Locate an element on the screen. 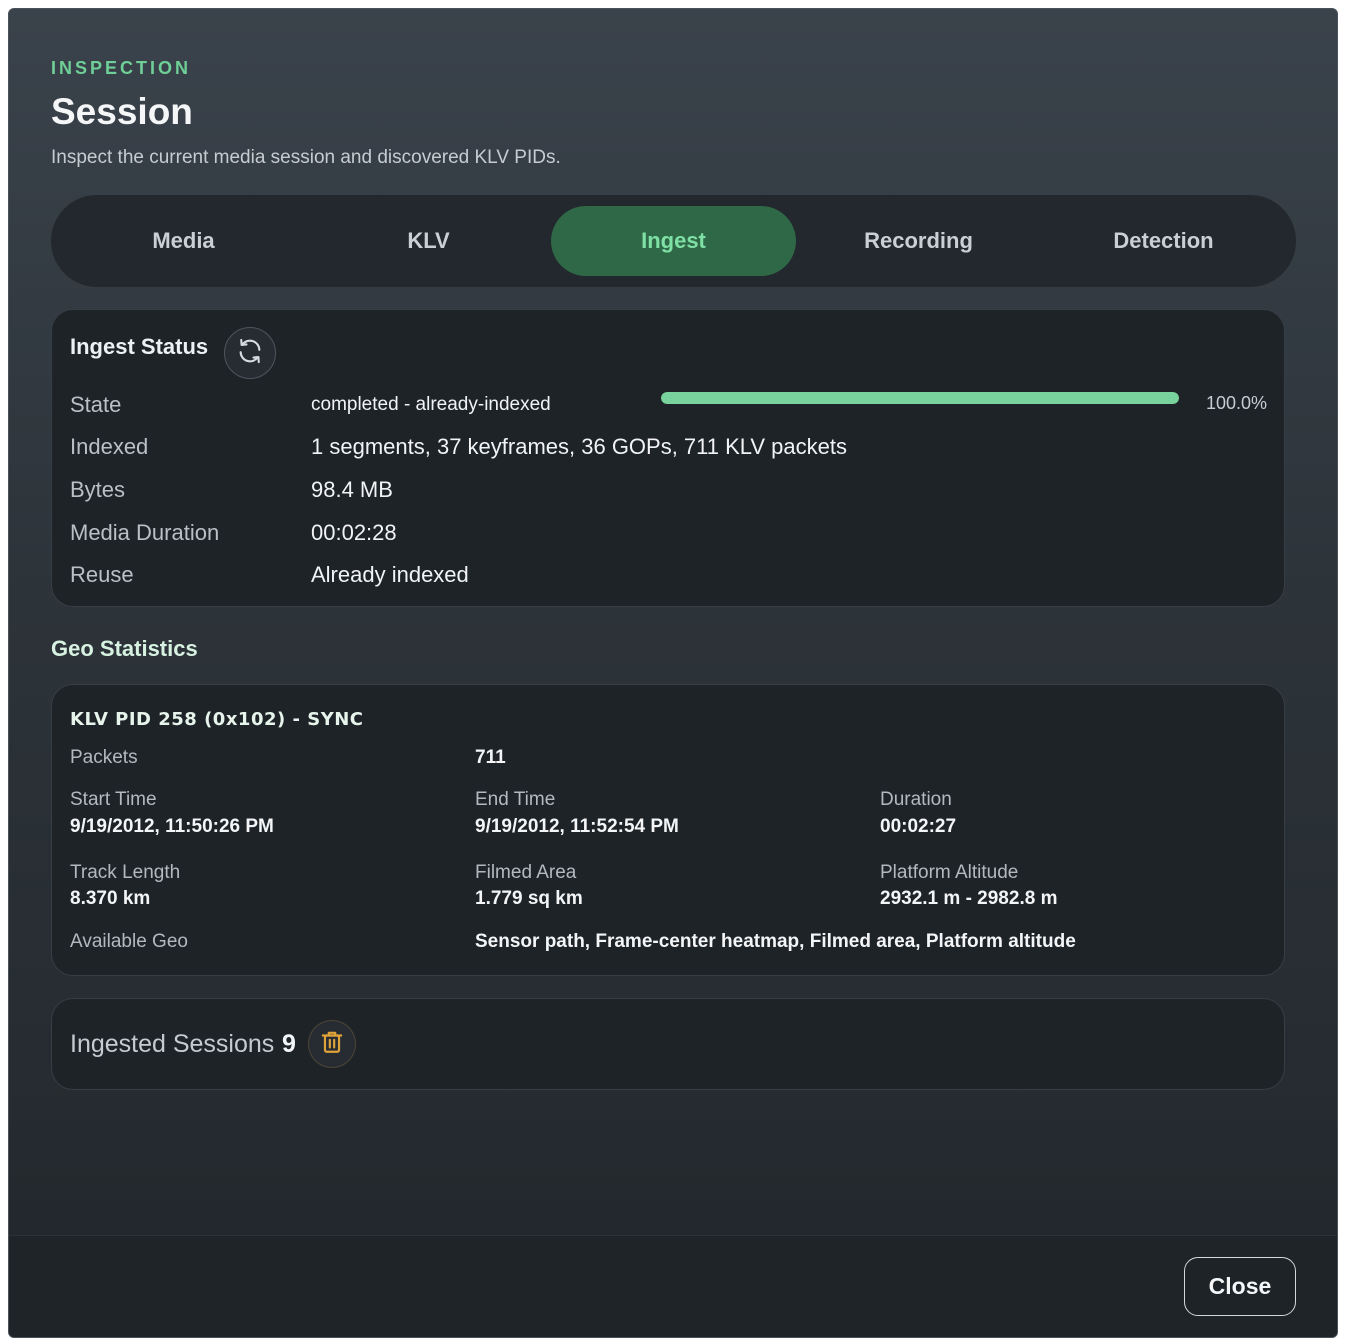 The width and height of the screenshot is (1345, 1342). reuse-label: Reuse is located at coordinates (102, 574).